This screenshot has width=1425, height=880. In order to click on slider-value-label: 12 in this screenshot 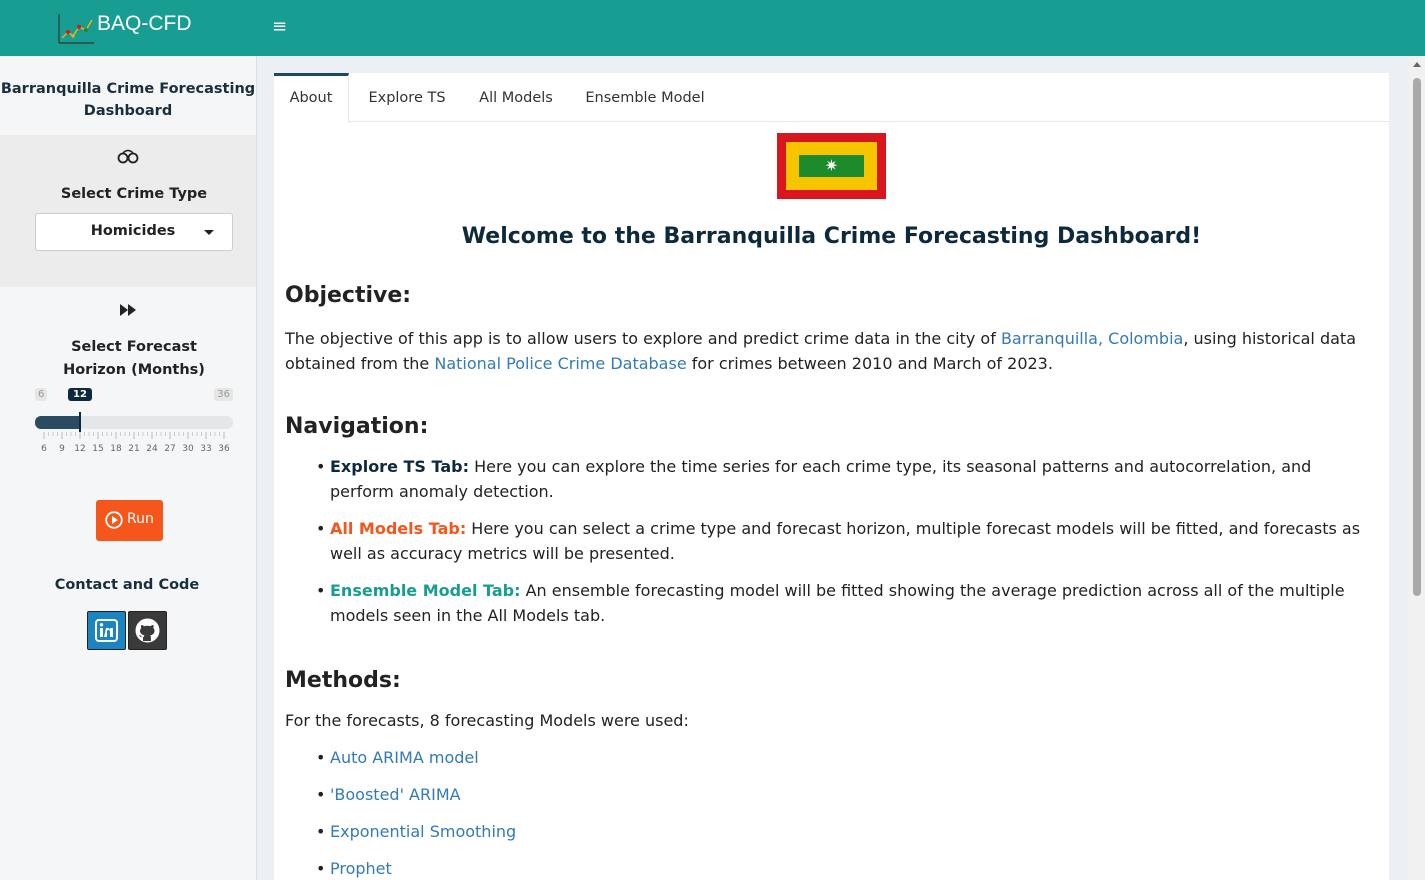, I will do `click(80, 394)`.